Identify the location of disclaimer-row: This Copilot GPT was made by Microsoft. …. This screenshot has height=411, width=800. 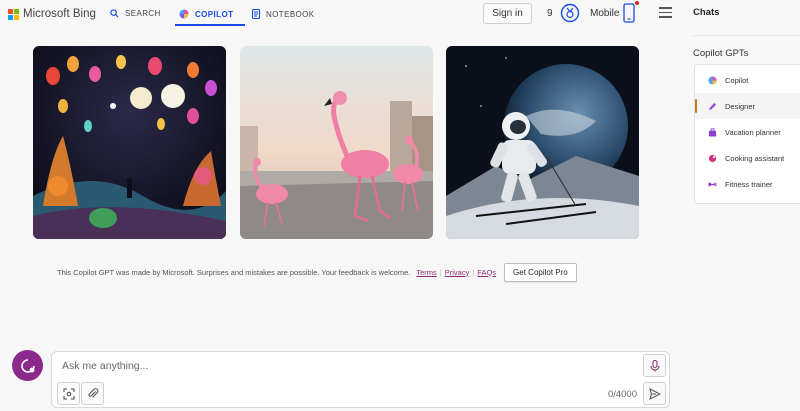
(317, 272).